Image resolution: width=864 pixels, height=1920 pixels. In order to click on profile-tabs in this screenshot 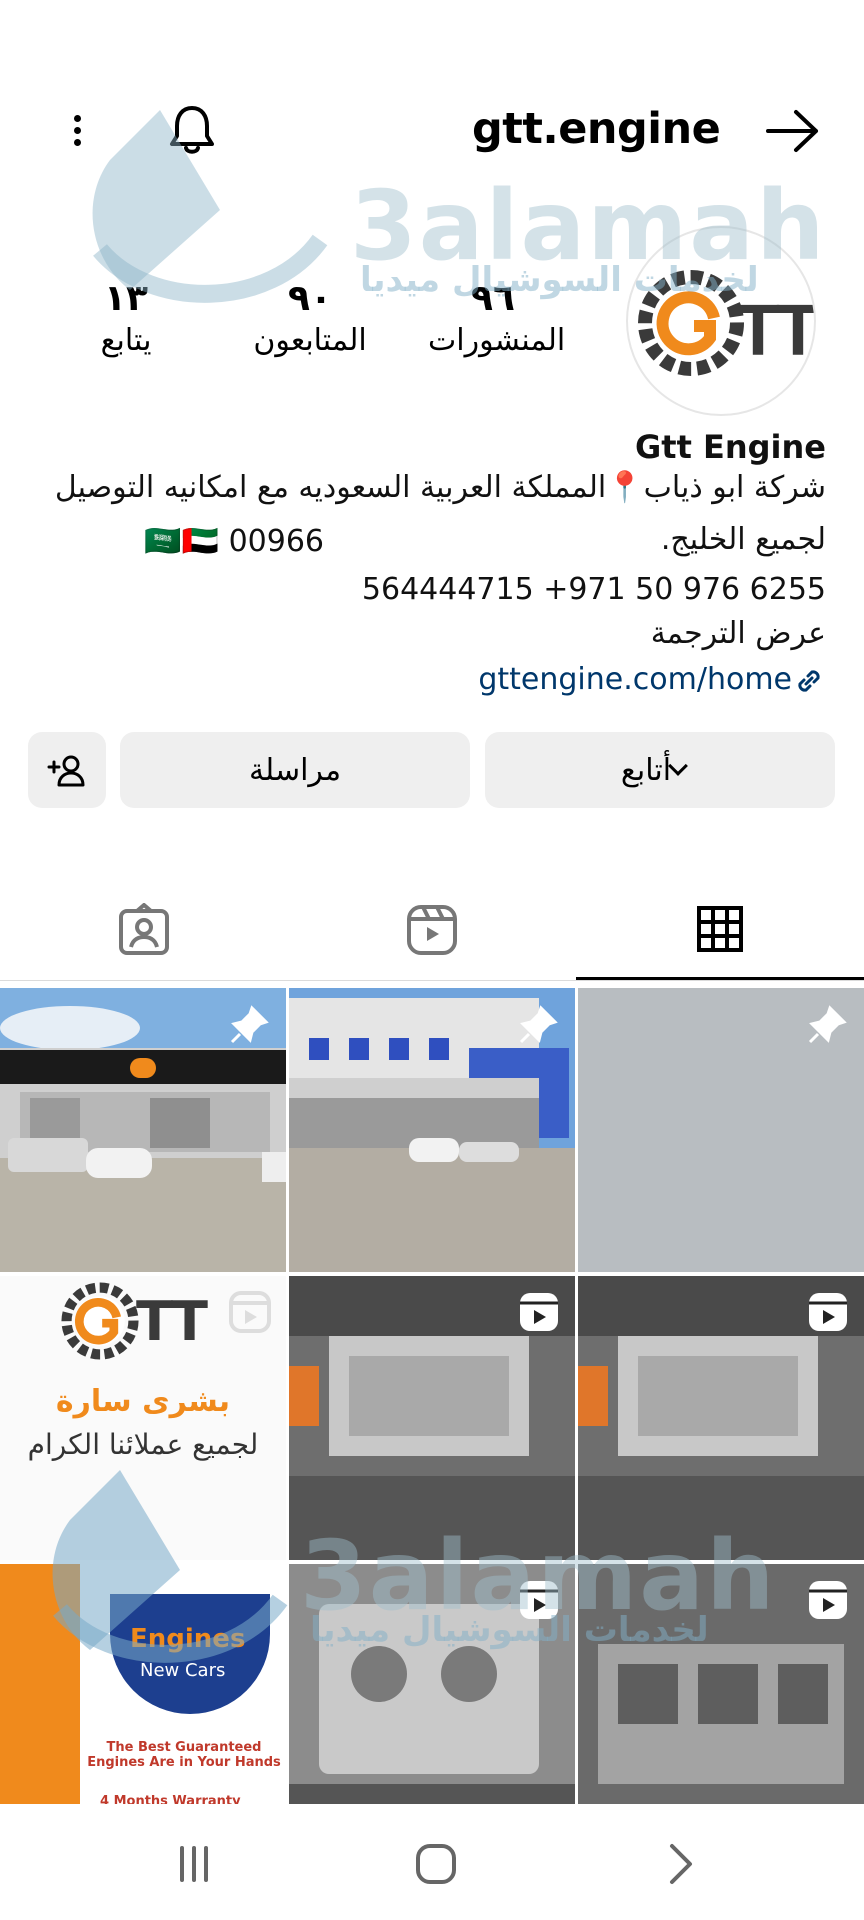, I will do `click(432, 930)`.